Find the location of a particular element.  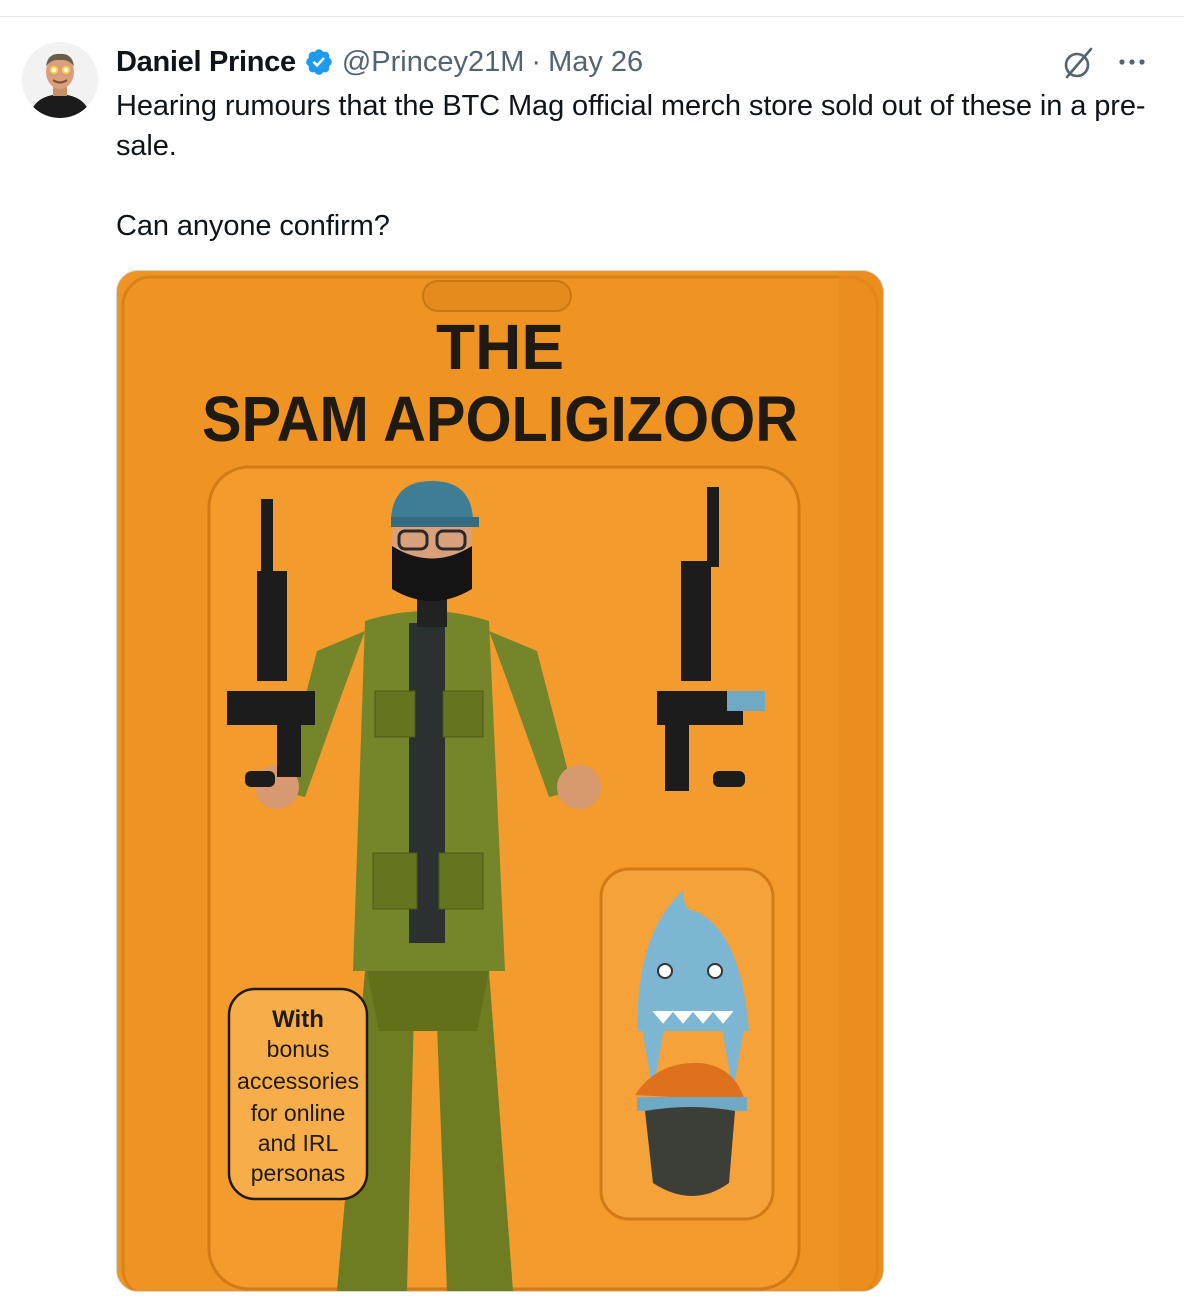

avatar-image is located at coordinates (60, 80).